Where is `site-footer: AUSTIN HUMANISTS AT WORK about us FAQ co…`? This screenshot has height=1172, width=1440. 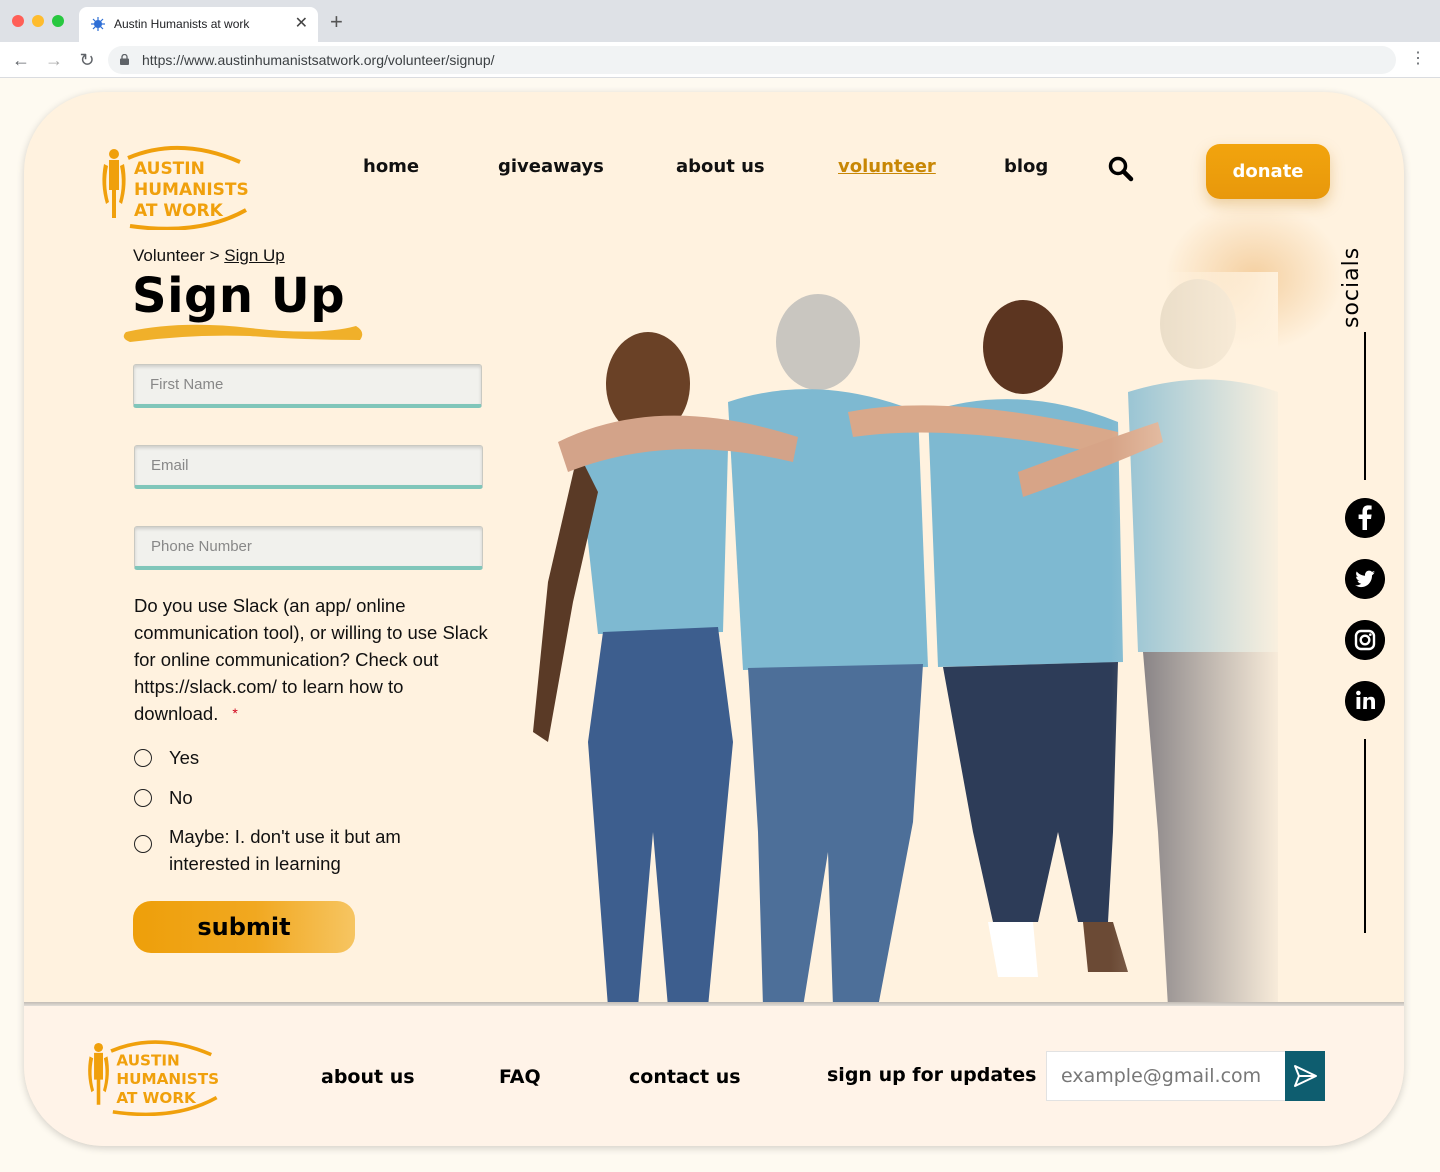
site-footer: AUSTIN HUMANISTS AT WORK about us FAQ co… is located at coordinates (714, 1076).